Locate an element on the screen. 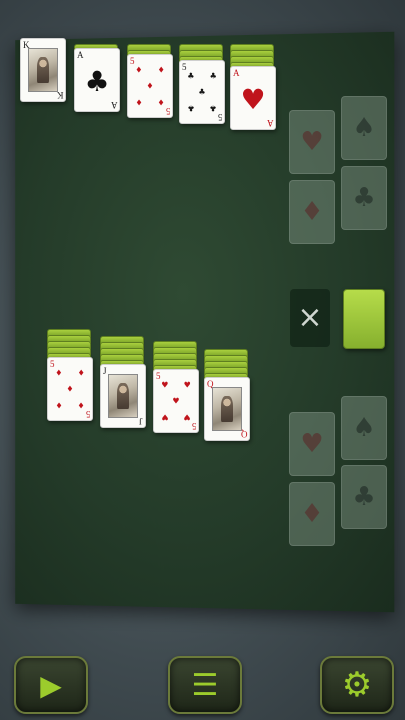  card-suit-icon: ♣ is located at coordinates (97, 81).